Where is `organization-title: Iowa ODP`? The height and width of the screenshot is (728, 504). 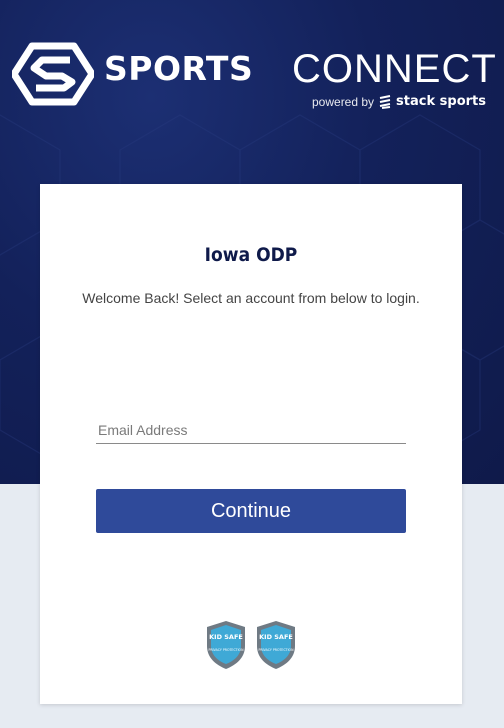
organization-title: Iowa ODP is located at coordinates (251, 255).